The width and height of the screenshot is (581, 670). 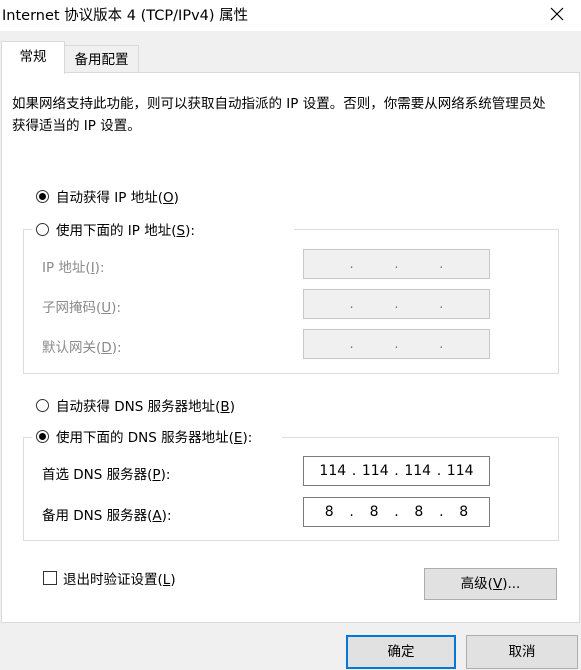 I want to click on validate-on-exit-label: 退出时验证设置(L), so click(x=119, y=578).